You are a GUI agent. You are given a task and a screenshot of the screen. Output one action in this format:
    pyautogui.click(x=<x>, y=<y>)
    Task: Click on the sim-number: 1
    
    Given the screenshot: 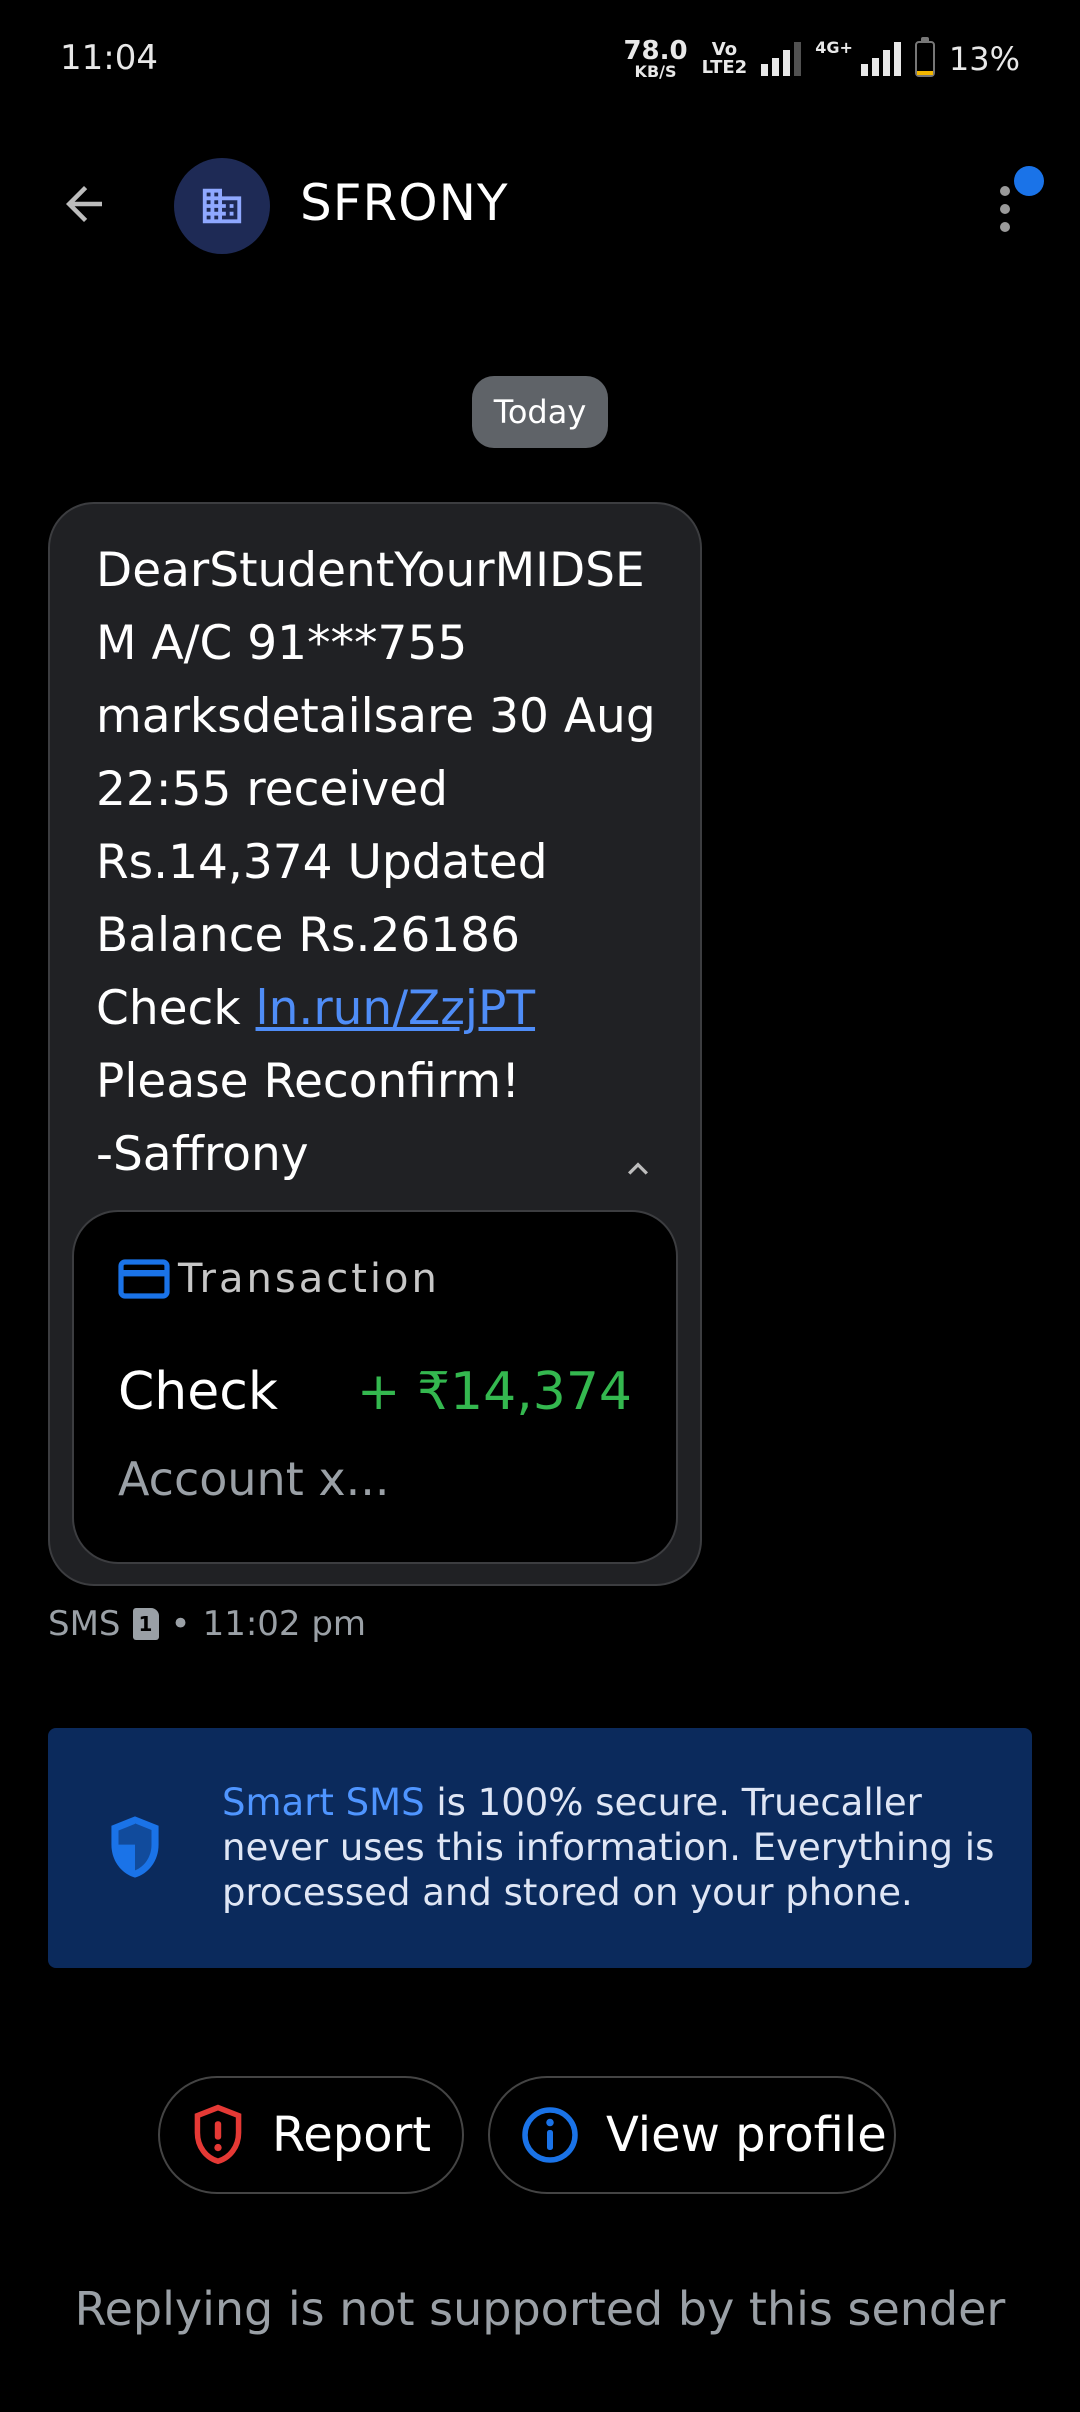 What is the action you would take?
    pyautogui.click(x=145, y=1624)
    